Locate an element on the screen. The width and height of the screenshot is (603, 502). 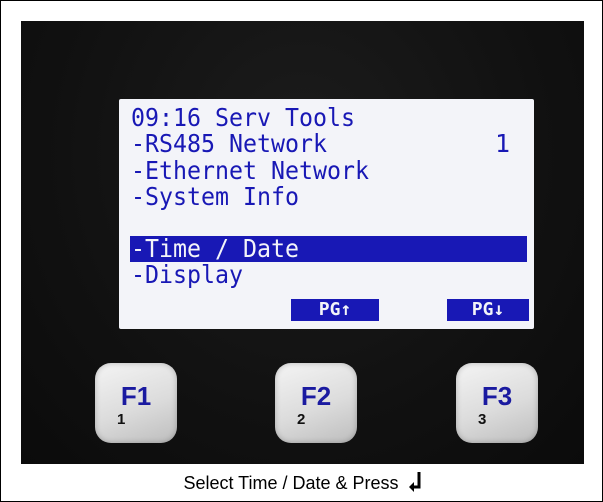
f2-key-label: F2 is located at coordinates (316, 396).